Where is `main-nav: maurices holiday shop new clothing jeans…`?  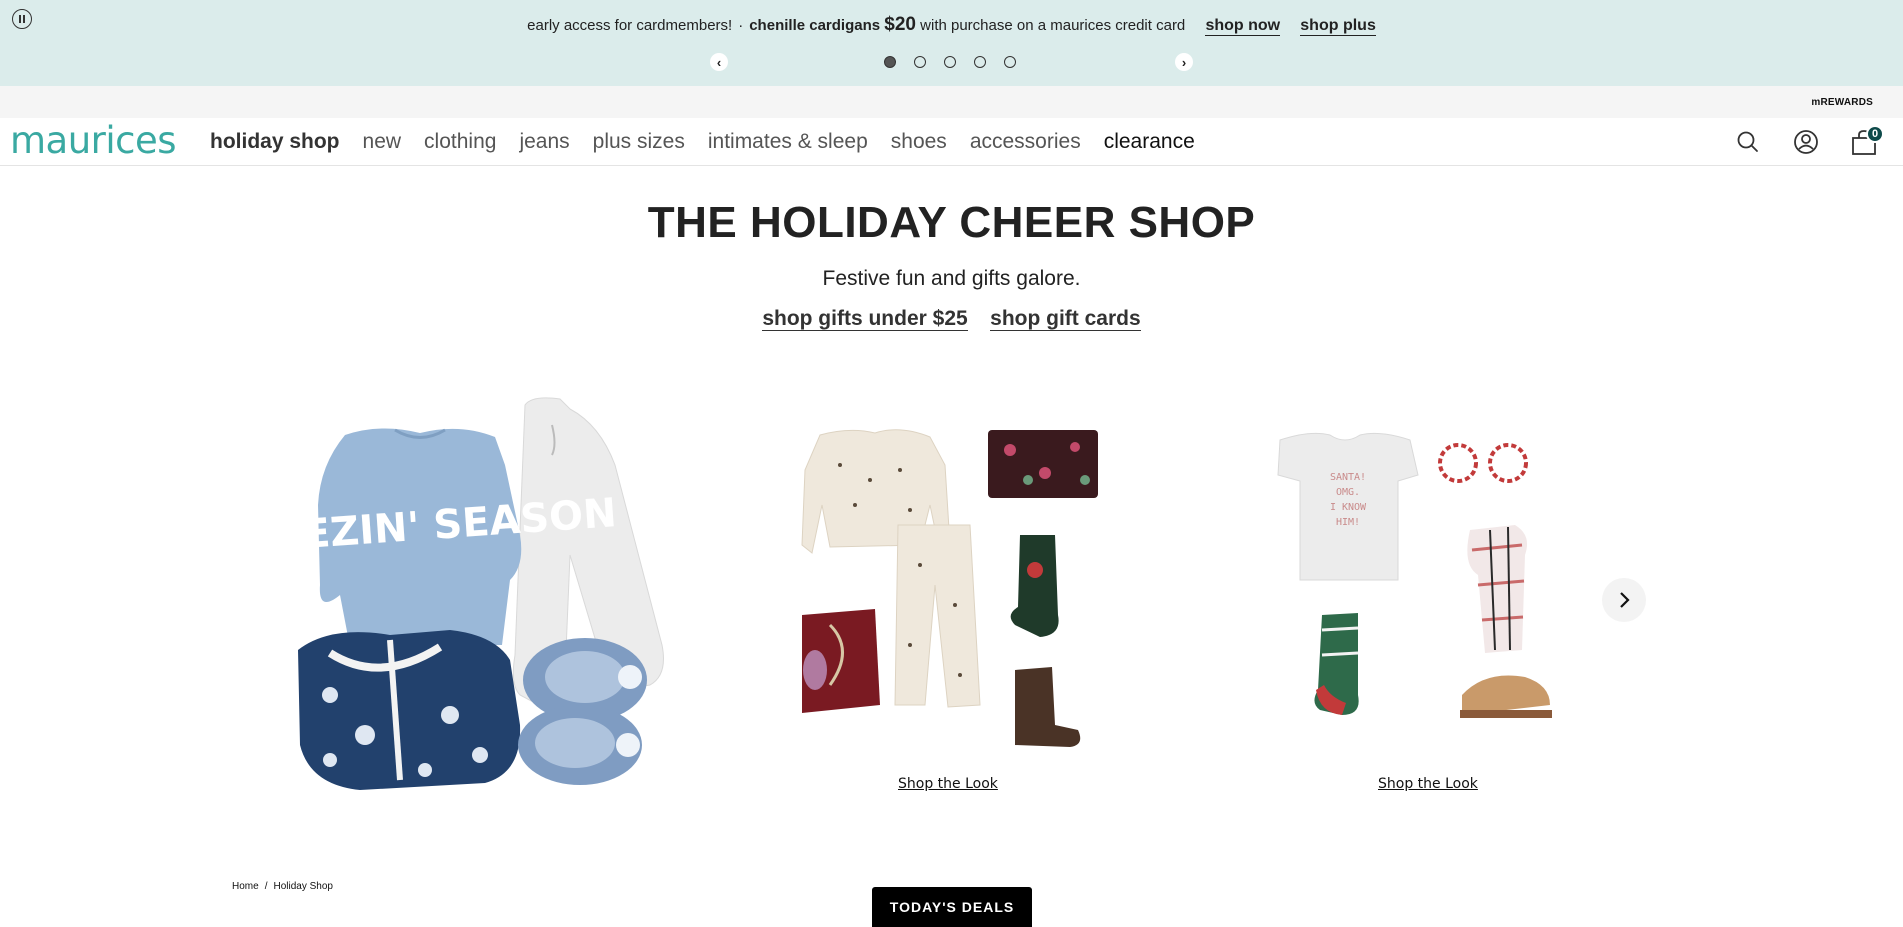
main-nav: maurices holiday shop new clothing jeans… is located at coordinates (951, 142).